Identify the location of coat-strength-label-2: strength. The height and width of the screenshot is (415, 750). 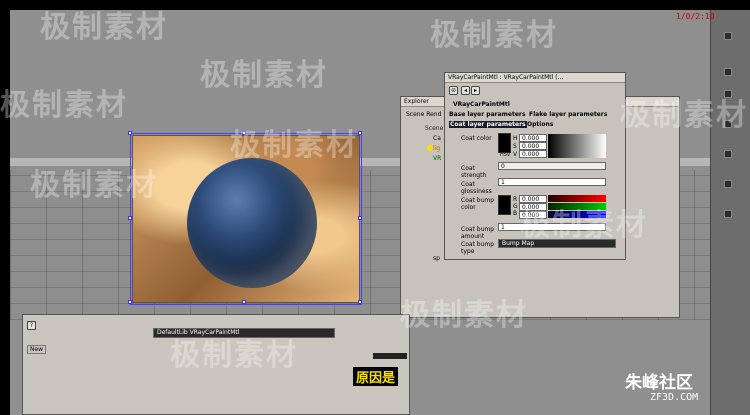
(474, 175).